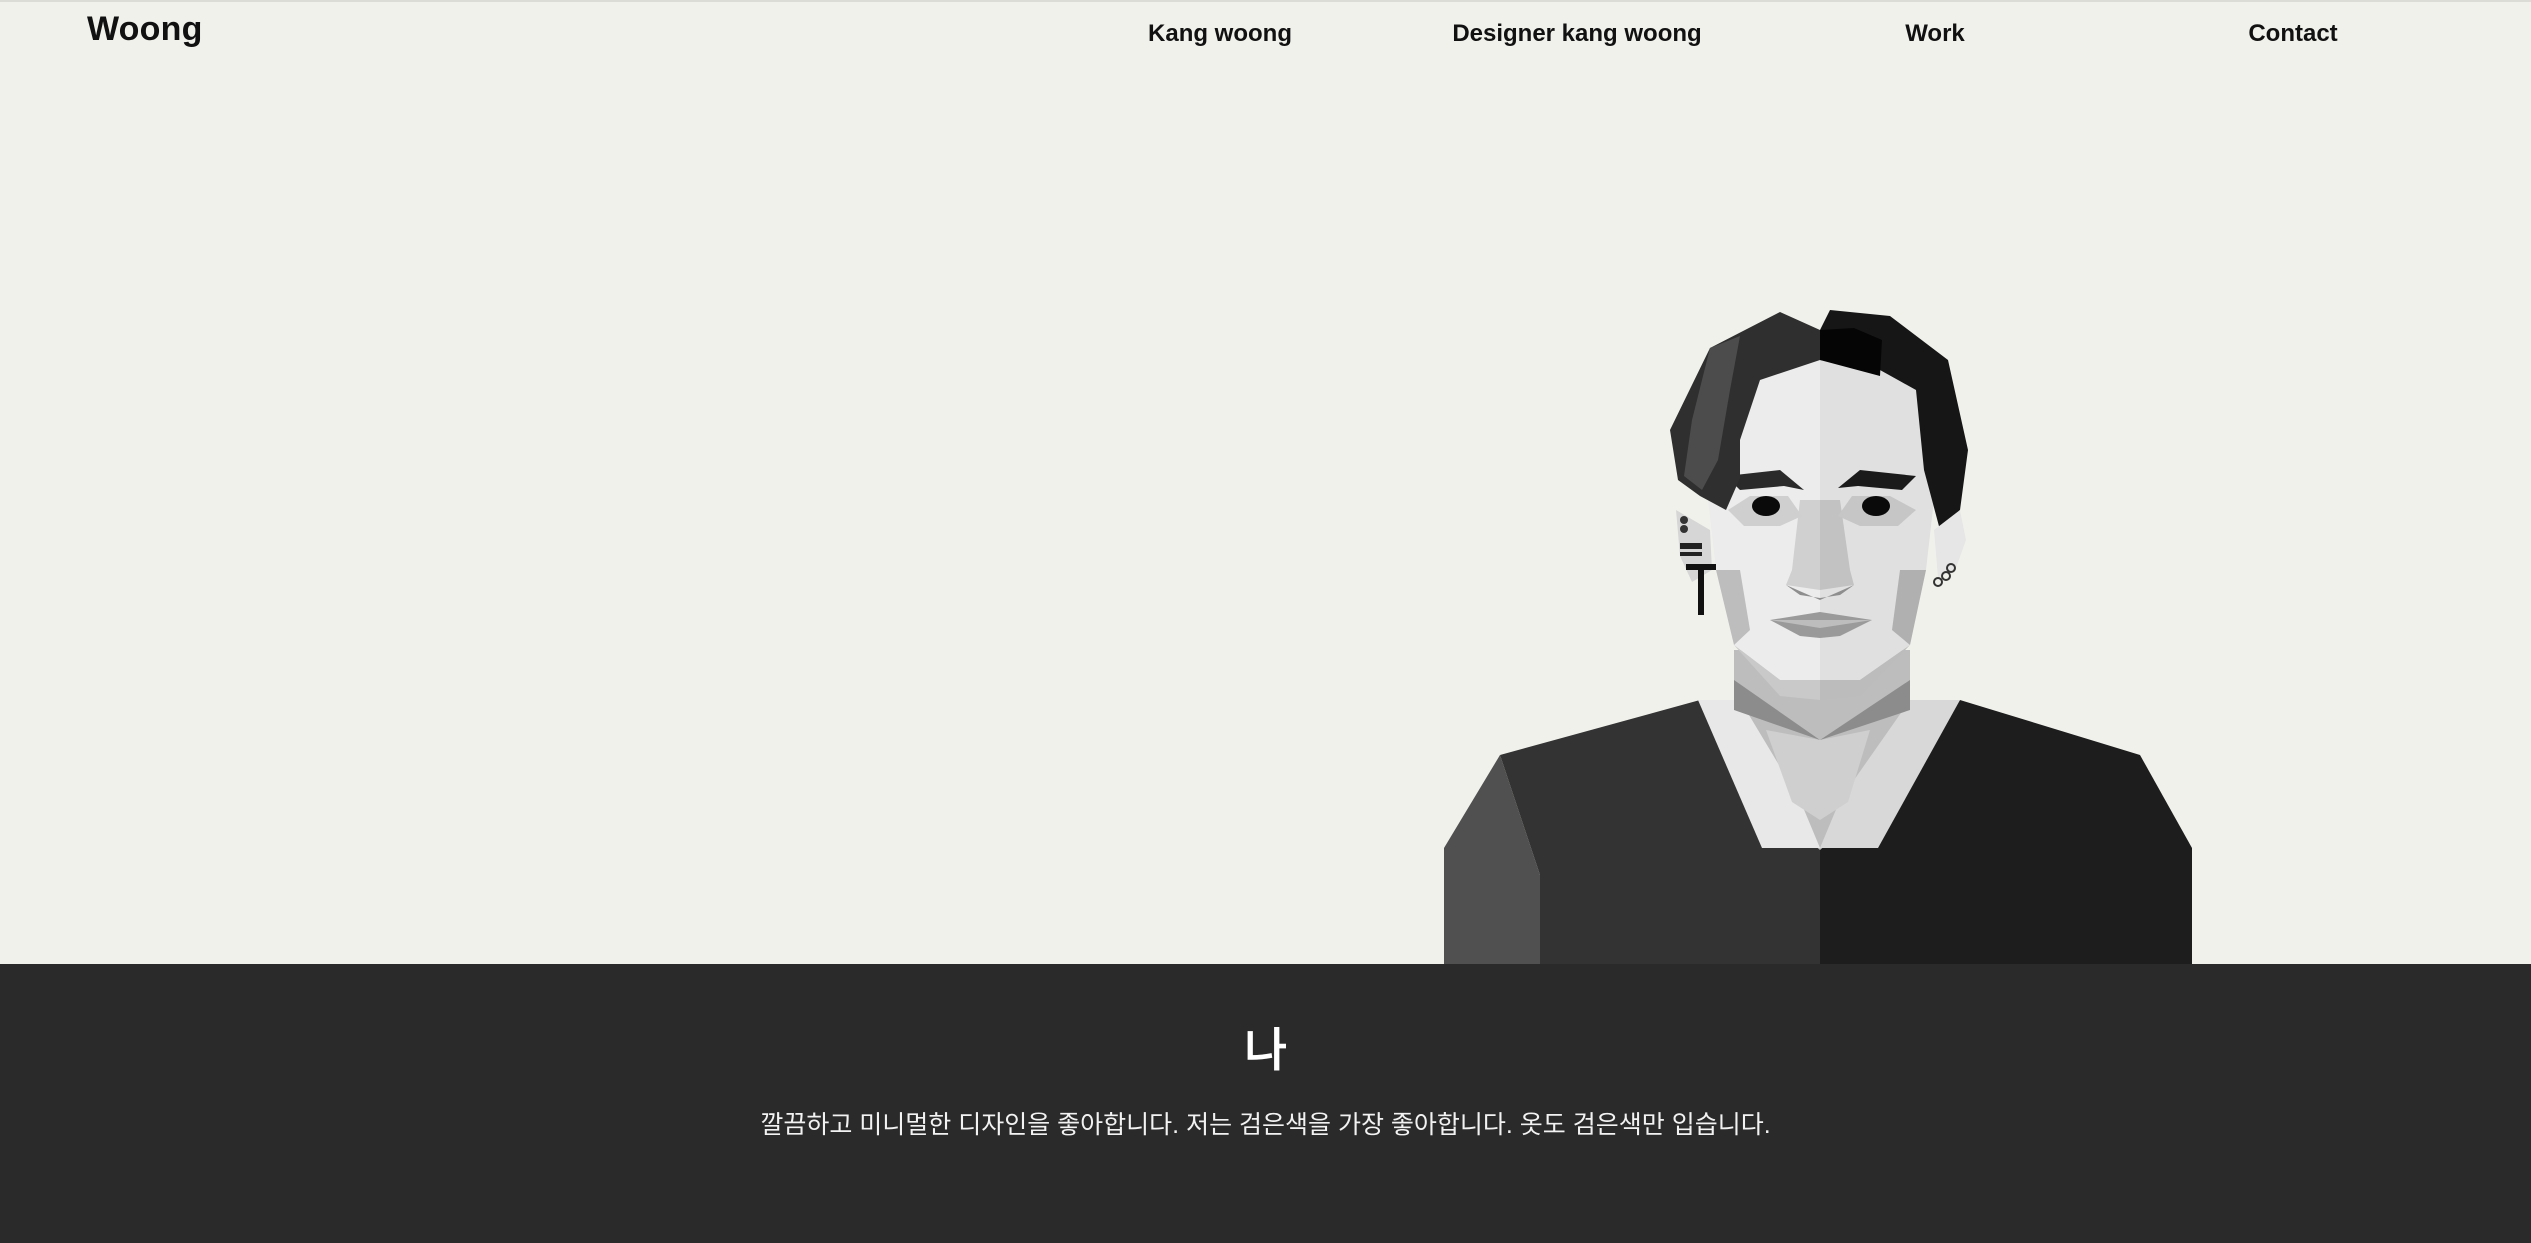 Image resolution: width=2531 pixels, height=1243 pixels. I want to click on about-title: 나, so click(1265, 1050).